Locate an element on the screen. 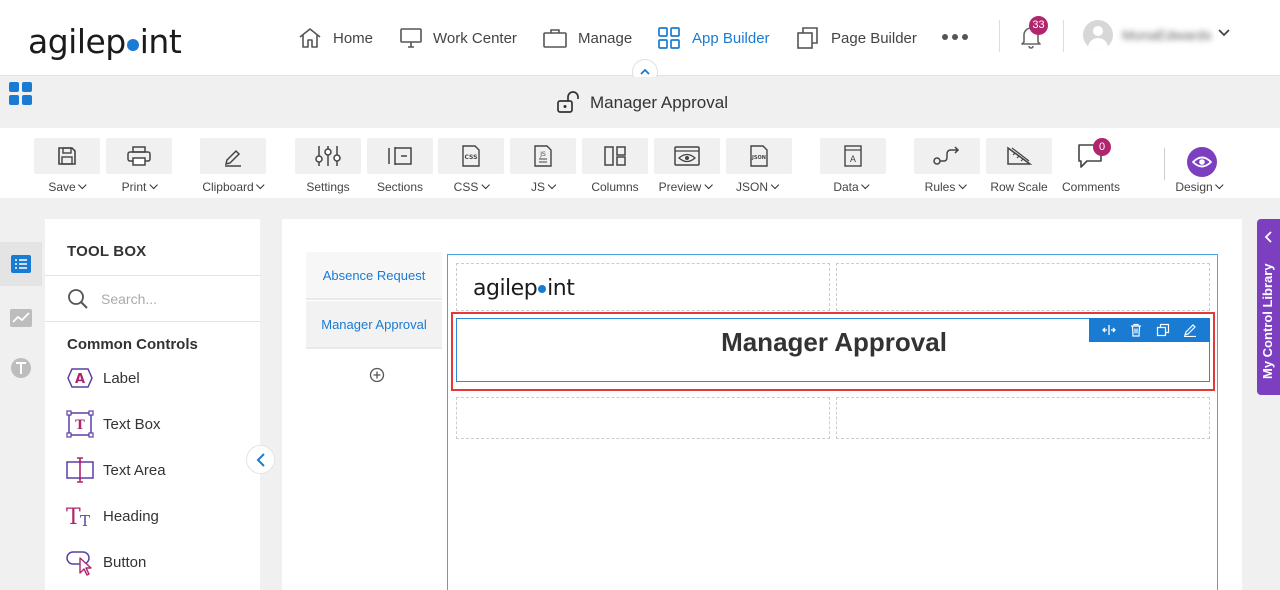 This screenshot has width=1280, height=590. print-icon is located at coordinates (139, 156).